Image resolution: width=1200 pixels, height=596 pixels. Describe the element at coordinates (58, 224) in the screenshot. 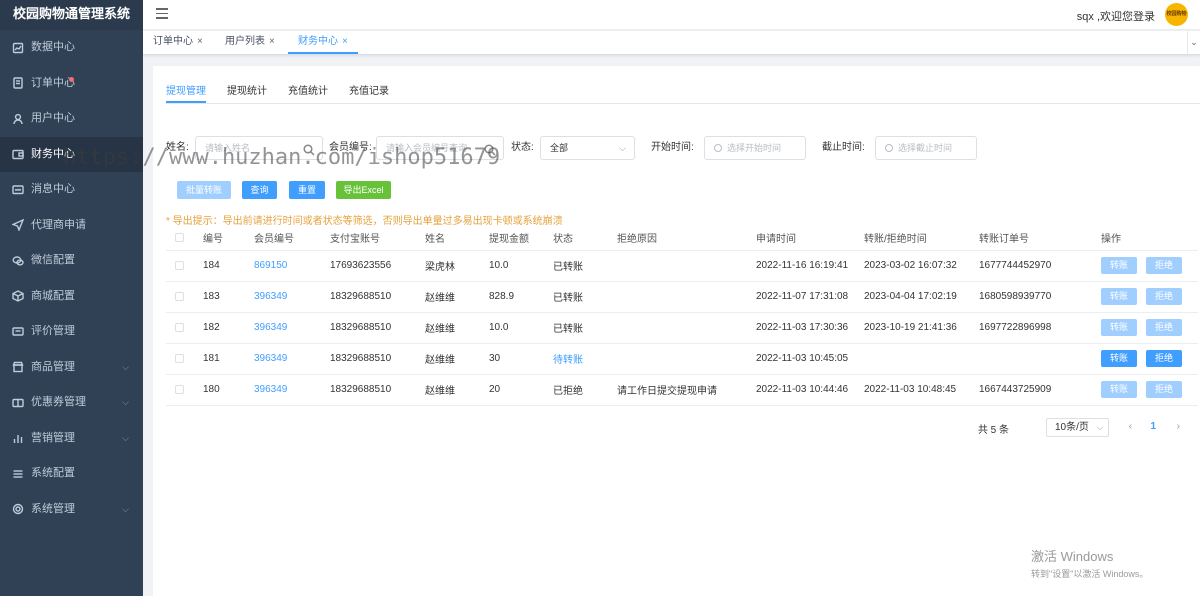

I see `sidebar-item-label: 代理商申请` at that location.